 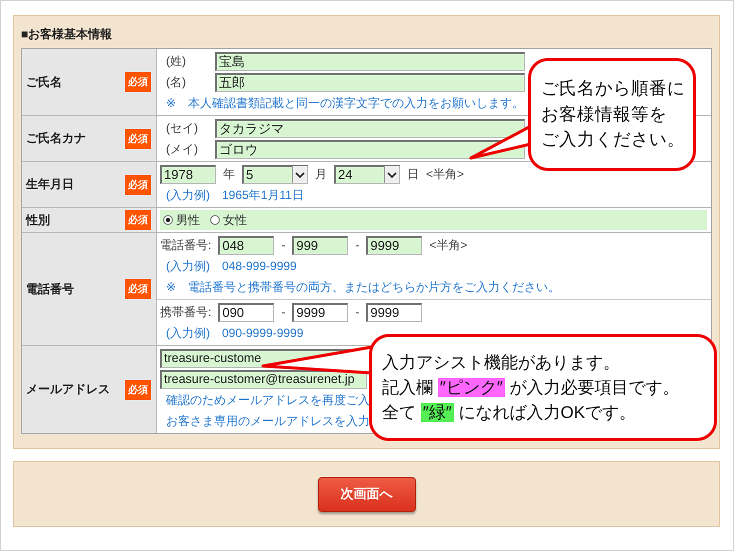 I want to click on field-label: (セイ), so click(x=182, y=128).